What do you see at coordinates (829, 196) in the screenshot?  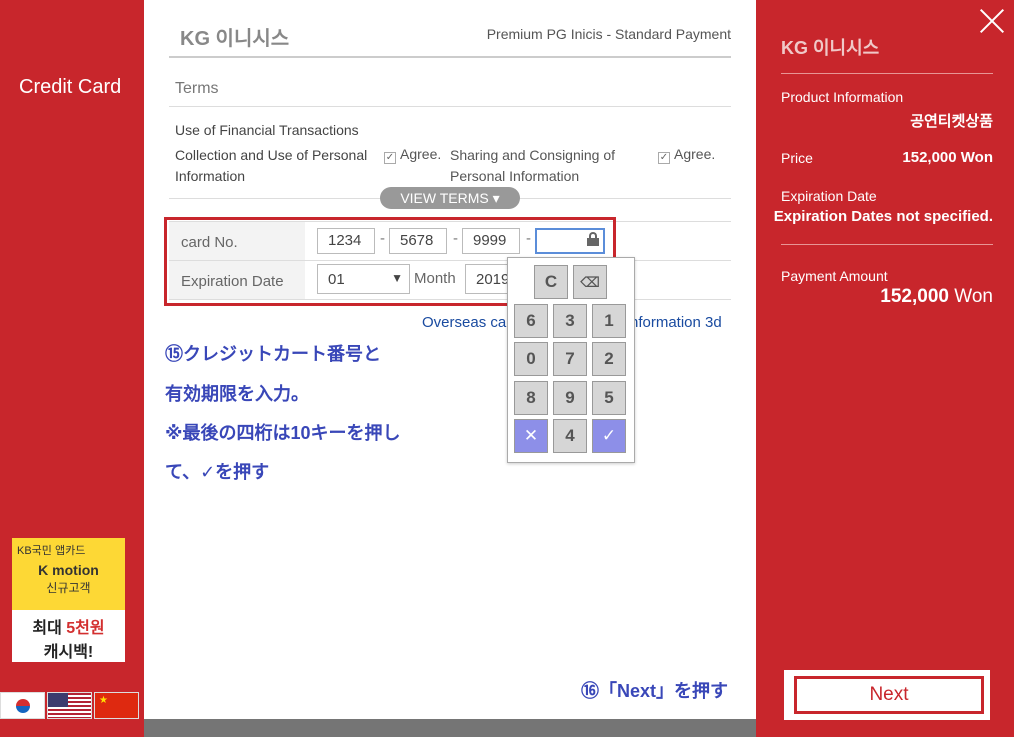 I see `expiration-date-label: Expiration Date` at bounding box center [829, 196].